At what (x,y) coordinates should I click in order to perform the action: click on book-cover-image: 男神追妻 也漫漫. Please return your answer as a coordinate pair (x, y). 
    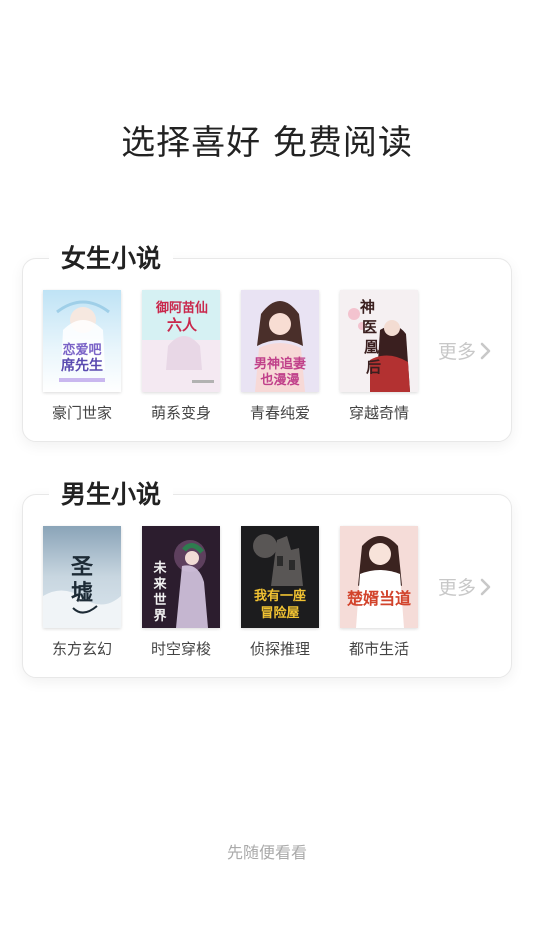
    Looking at the image, I should click on (280, 341).